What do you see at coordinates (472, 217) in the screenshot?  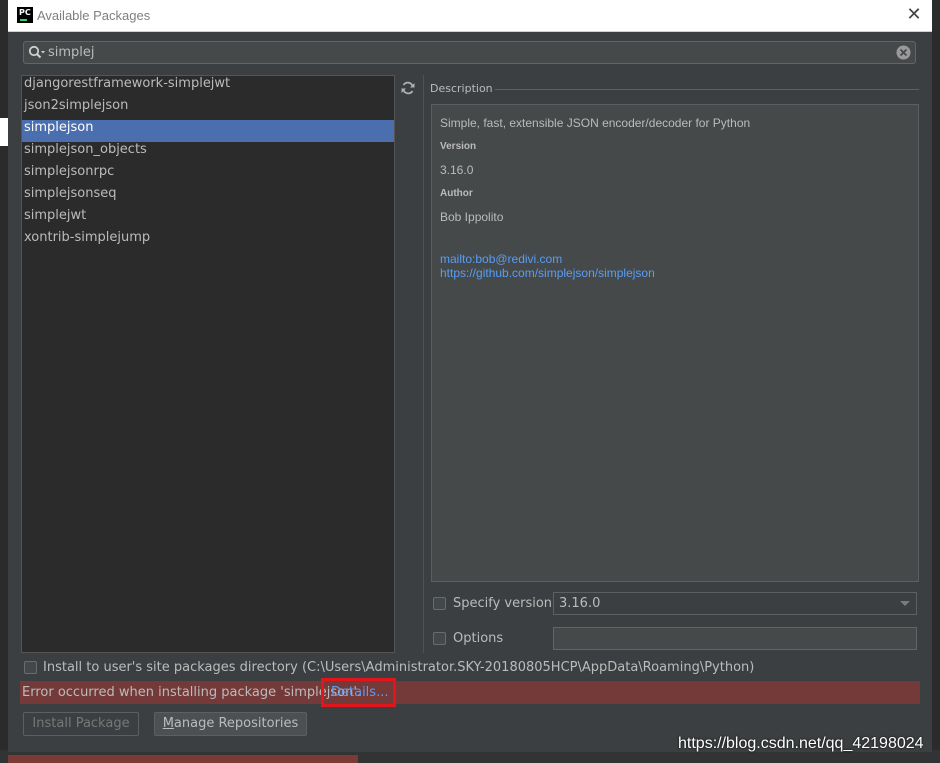 I see `author-value: Bob Ippolito` at bounding box center [472, 217].